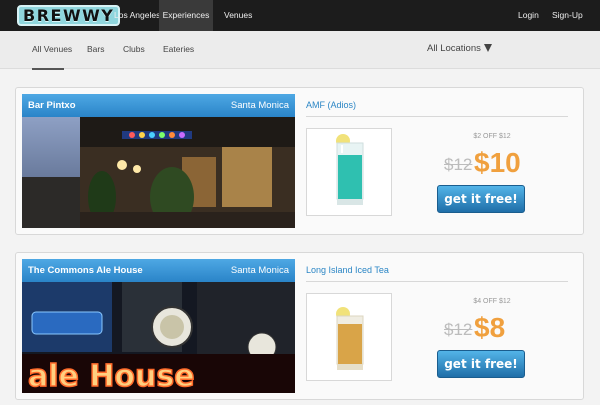 The height and width of the screenshot is (405, 600). What do you see at coordinates (158, 337) in the screenshot?
I see `ale-house-sign-image: ale House` at bounding box center [158, 337].